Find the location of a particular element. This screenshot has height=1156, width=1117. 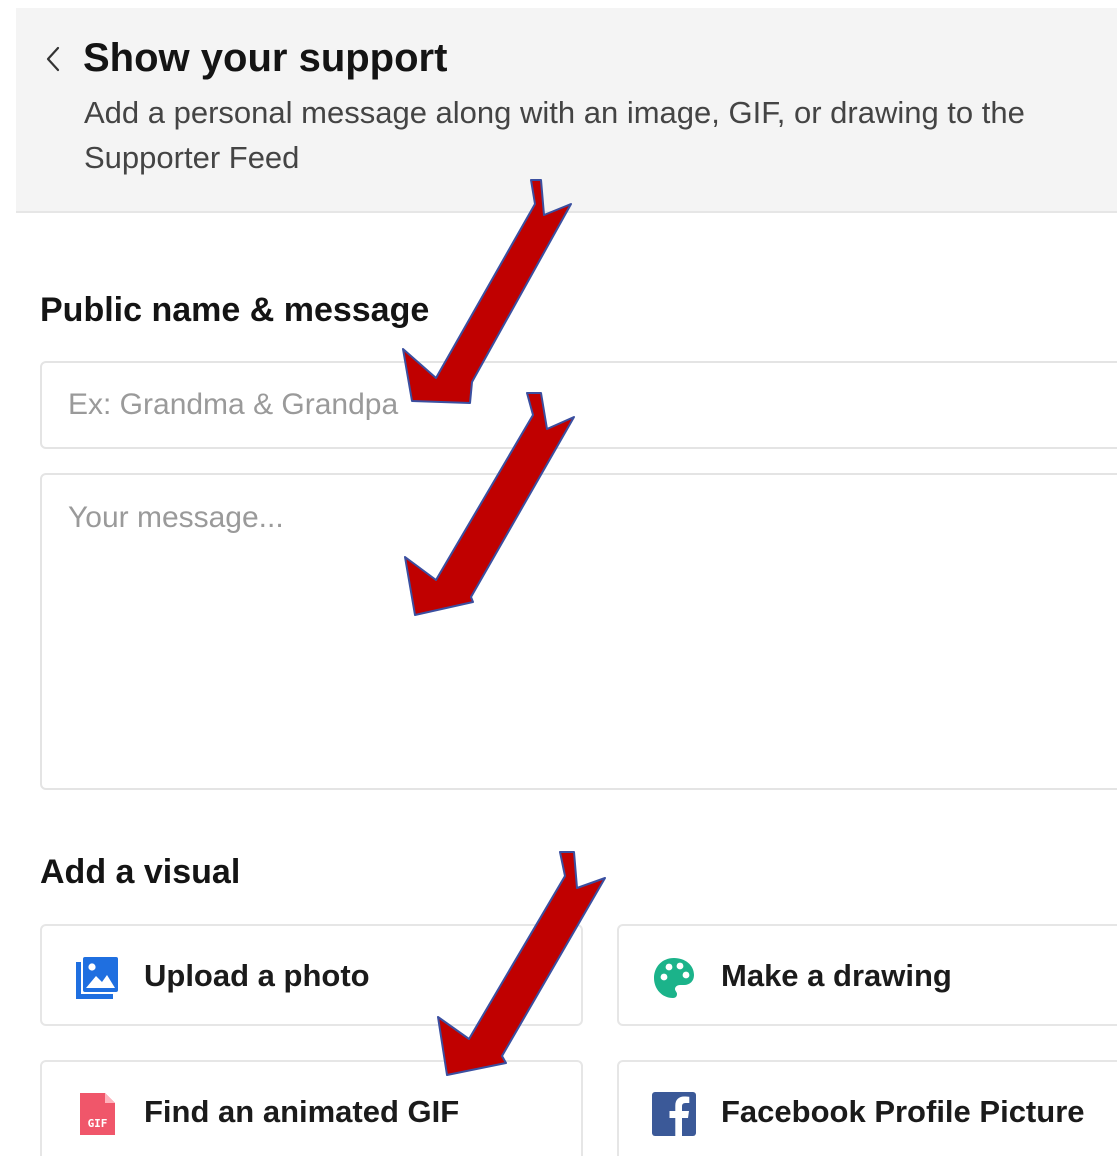

chevron-left-icon is located at coordinates (53, 59).